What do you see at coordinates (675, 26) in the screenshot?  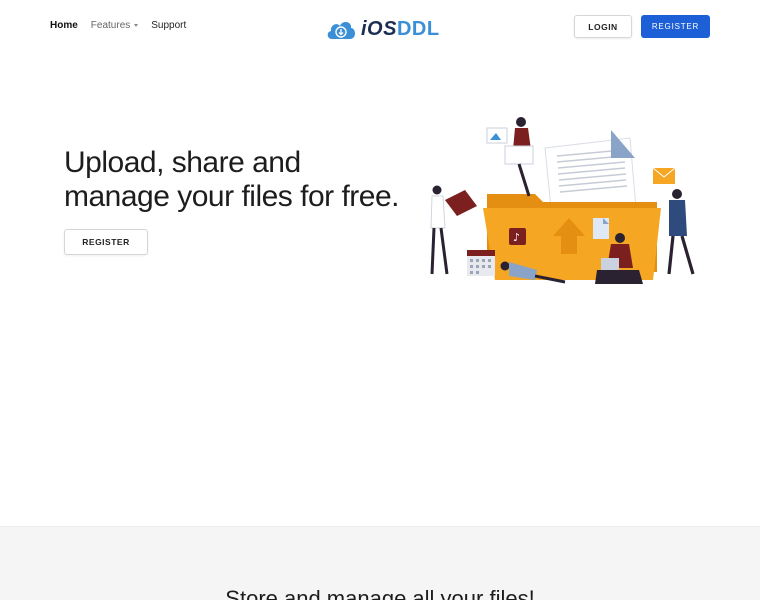 I see `register-button-header: REGISTER` at bounding box center [675, 26].